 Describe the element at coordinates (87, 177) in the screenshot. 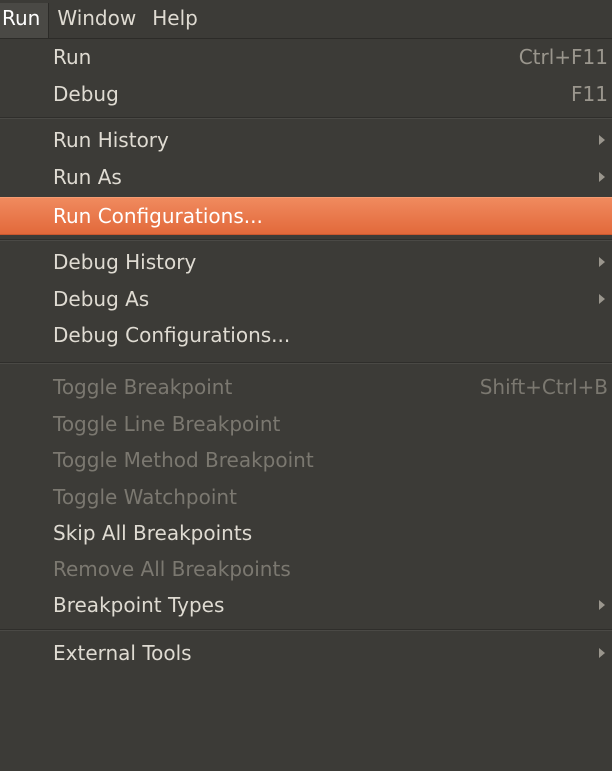

I see `menu-item-label: Run As` at that location.